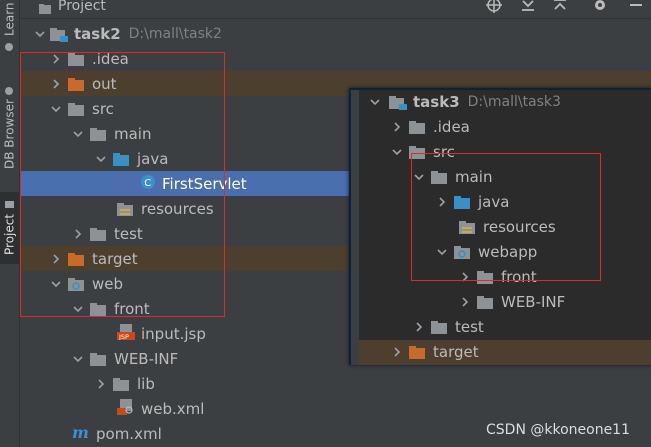  I want to click on learn-tab-label: Learn, so click(9, 19).